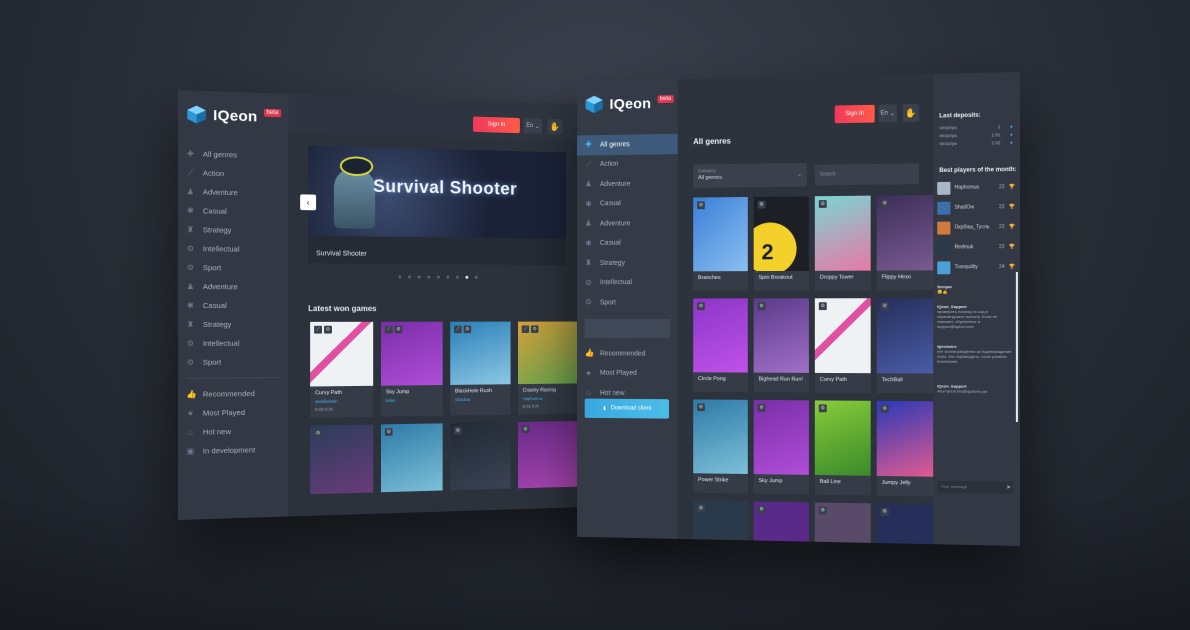  Describe the element at coordinates (842, 448) in the screenshot. I see `game-card: ⚙ Ball Line` at that location.